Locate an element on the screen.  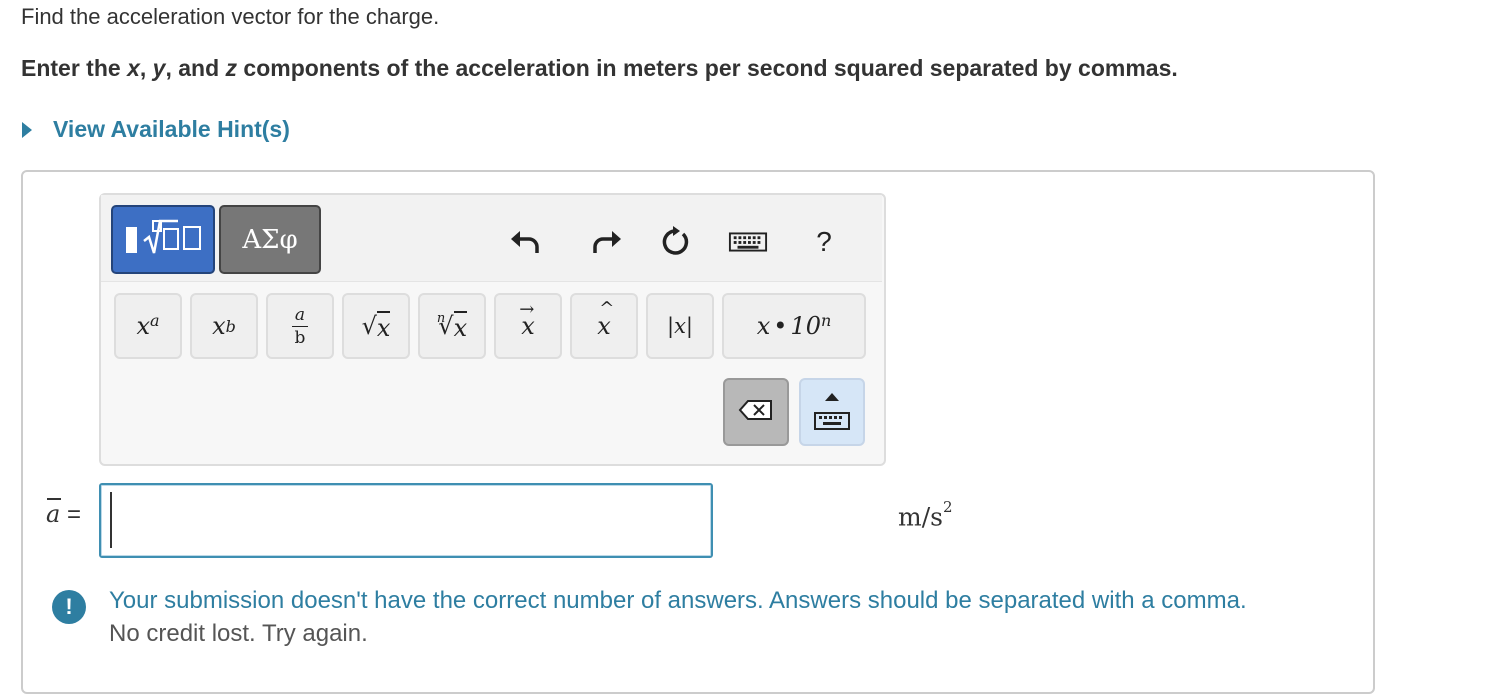
templates-tab is located at coordinates (163, 239).